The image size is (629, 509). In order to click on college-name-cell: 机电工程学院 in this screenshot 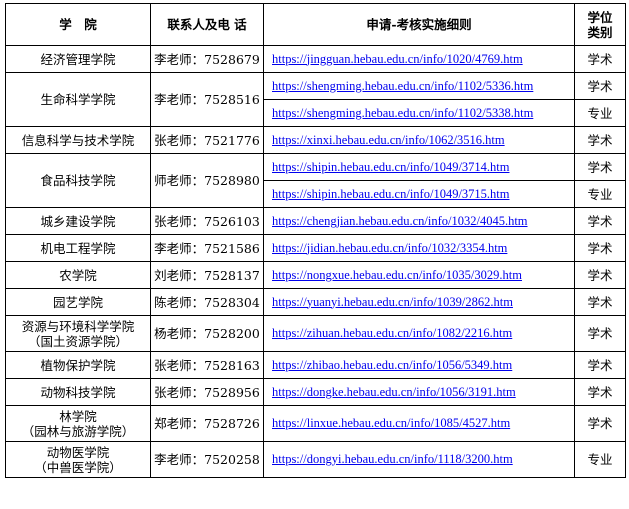, I will do `click(78, 248)`.